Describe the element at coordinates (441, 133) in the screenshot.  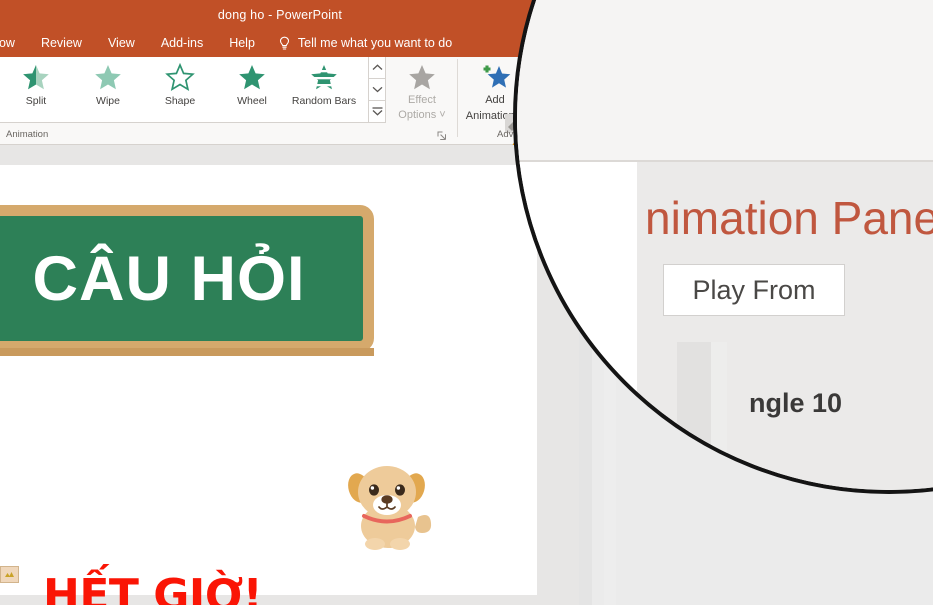
I see `dialog-launcher-icon` at that location.